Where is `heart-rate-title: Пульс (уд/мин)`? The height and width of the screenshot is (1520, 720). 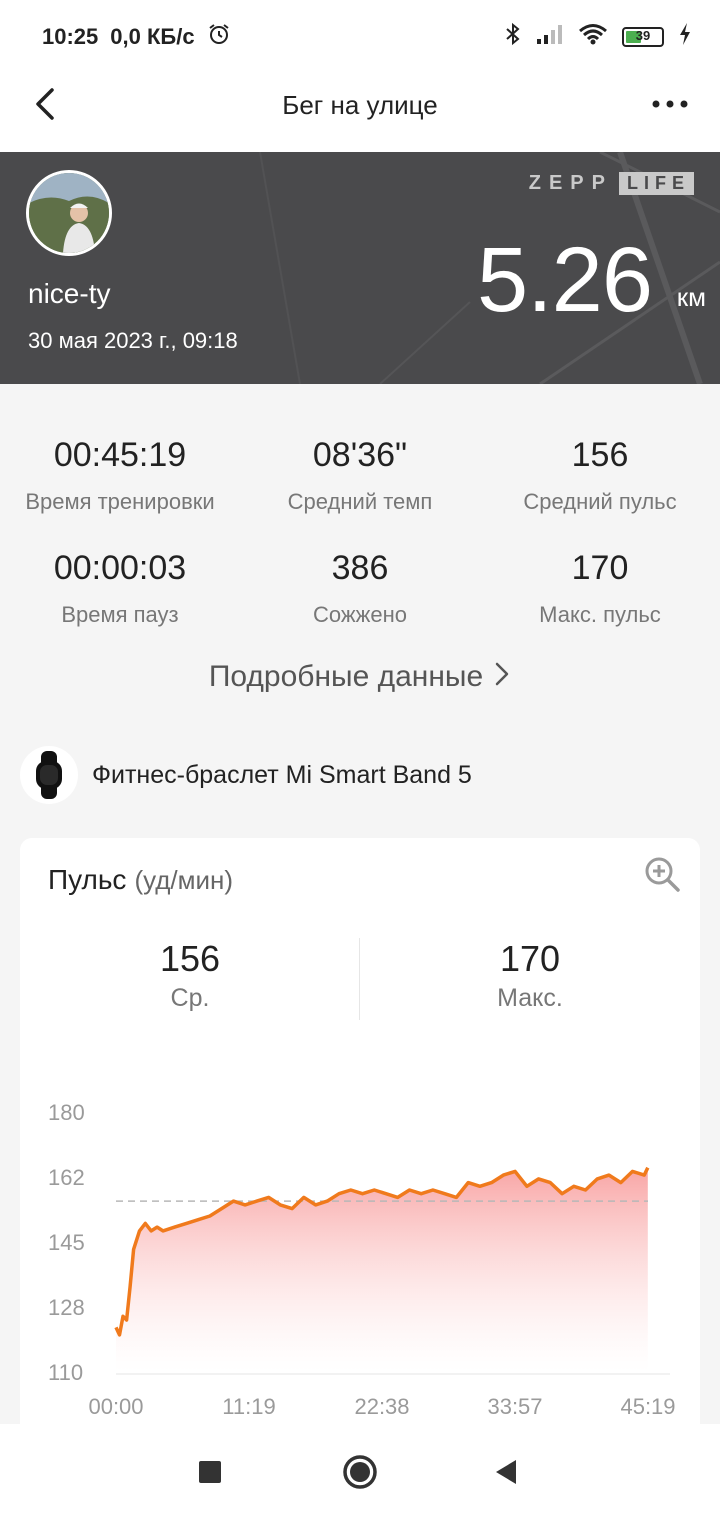 heart-rate-title: Пульс (уд/мин) is located at coordinates (141, 879).